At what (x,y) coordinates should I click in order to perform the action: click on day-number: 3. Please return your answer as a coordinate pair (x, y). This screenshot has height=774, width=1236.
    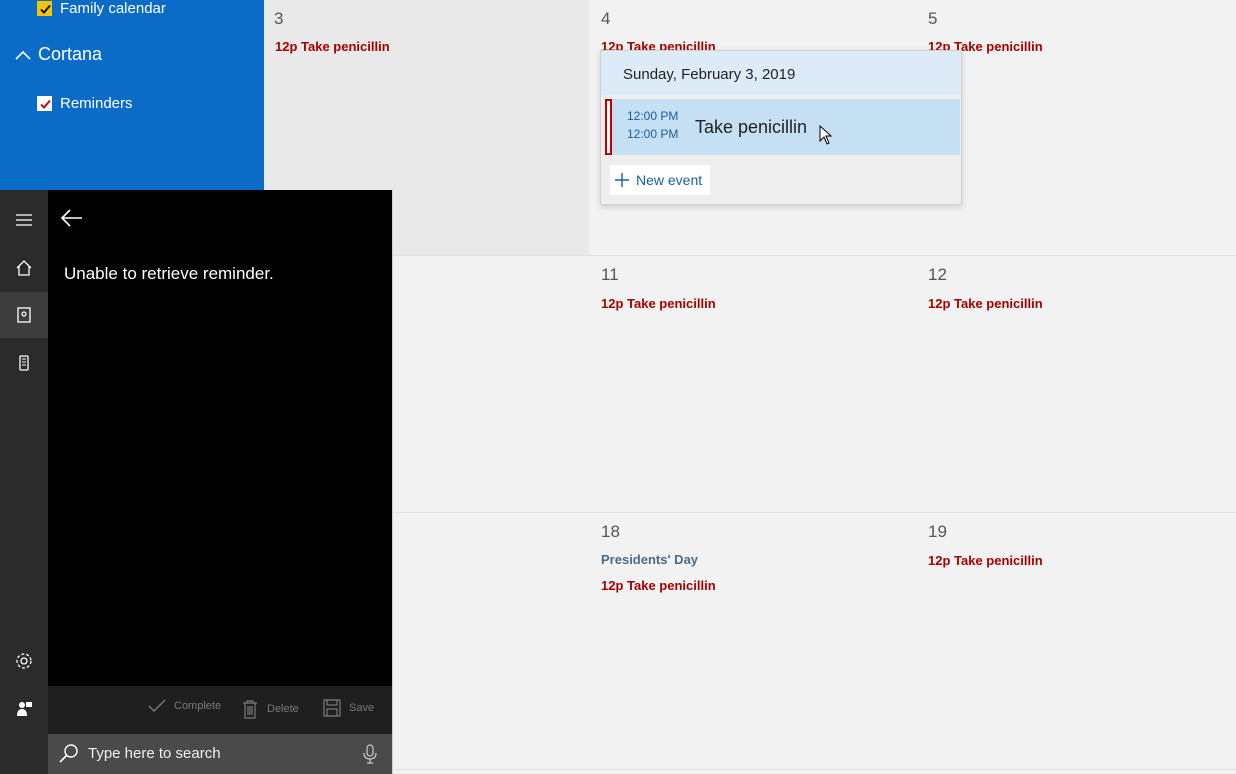
    Looking at the image, I should click on (278, 19).